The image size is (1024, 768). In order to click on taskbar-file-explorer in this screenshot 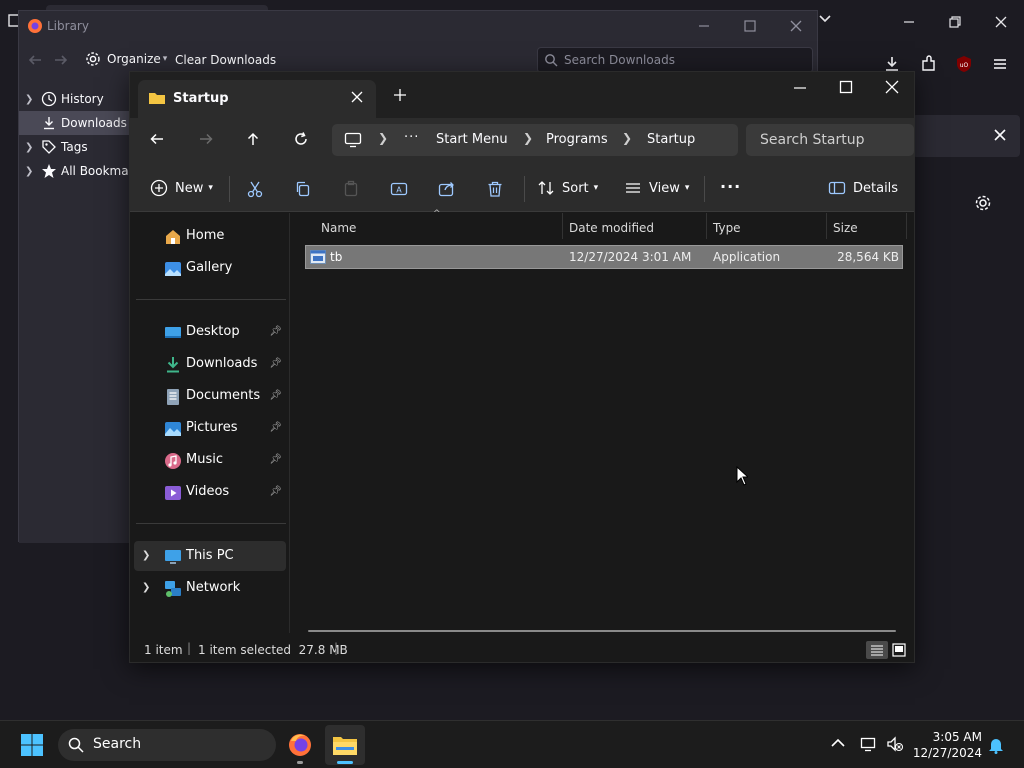, I will do `click(345, 745)`.